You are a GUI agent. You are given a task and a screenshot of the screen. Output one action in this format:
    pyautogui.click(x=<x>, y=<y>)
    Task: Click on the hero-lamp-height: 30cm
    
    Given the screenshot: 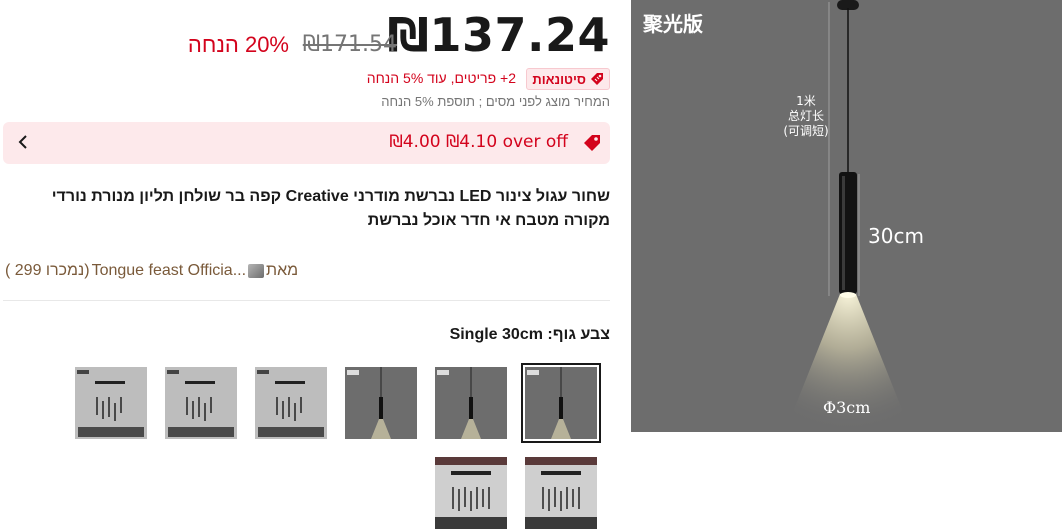 What is the action you would take?
    pyautogui.click(x=896, y=236)
    